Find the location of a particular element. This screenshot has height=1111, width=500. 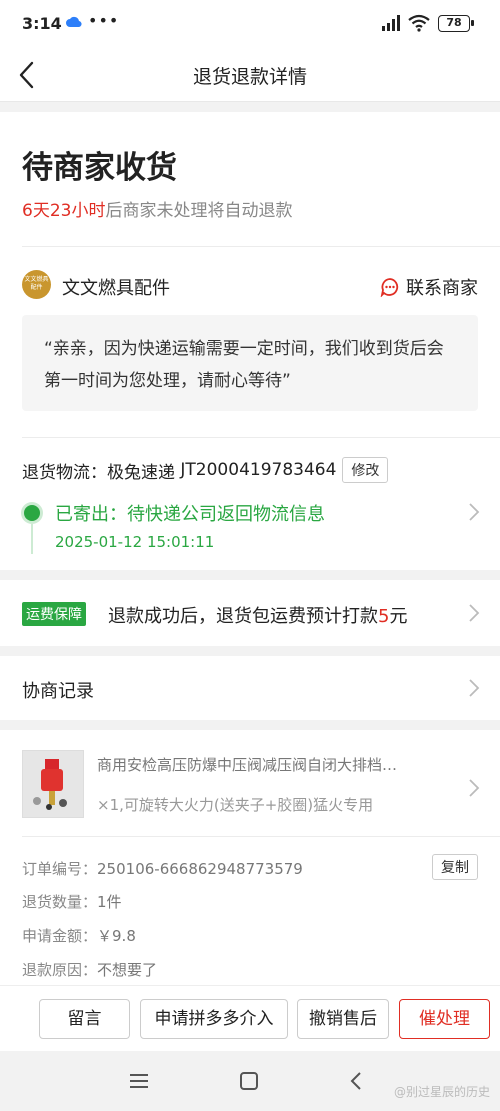

status-countdown: 6天23小时后商家未处理将自动退款 is located at coordinates (157, 208).